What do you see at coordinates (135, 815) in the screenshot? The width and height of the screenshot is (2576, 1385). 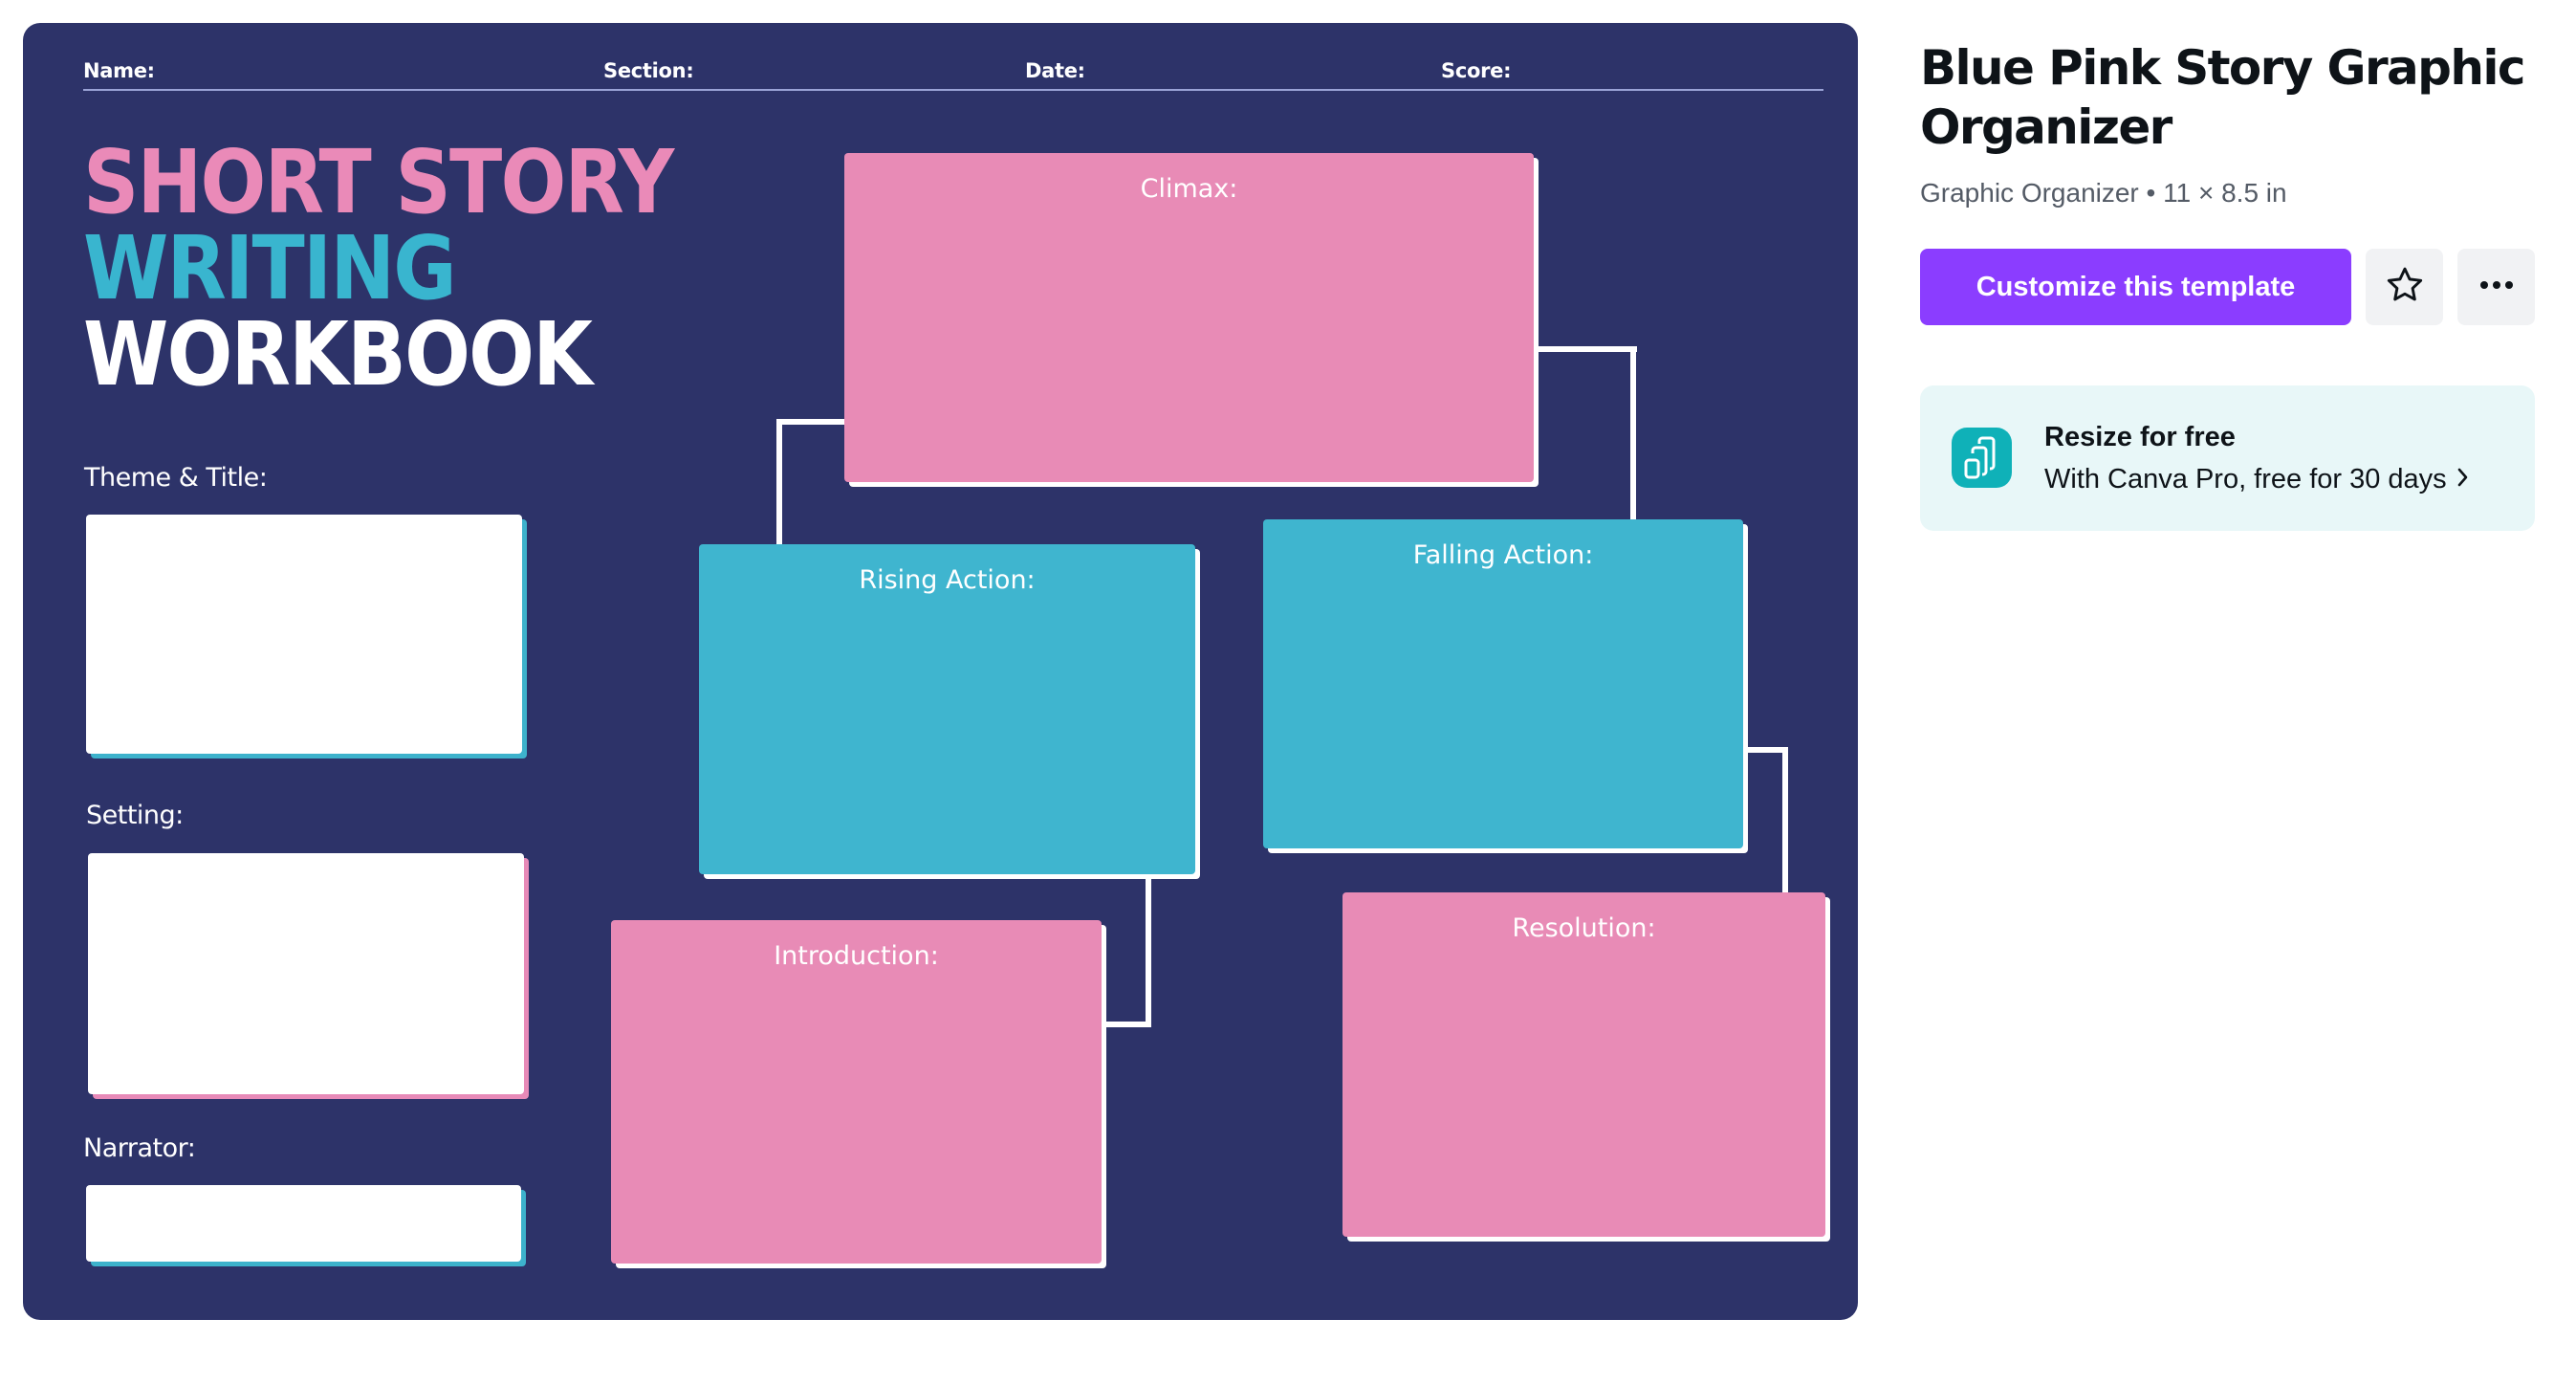 I see `setting-label: Setting:` at bounding box center [135, 815].